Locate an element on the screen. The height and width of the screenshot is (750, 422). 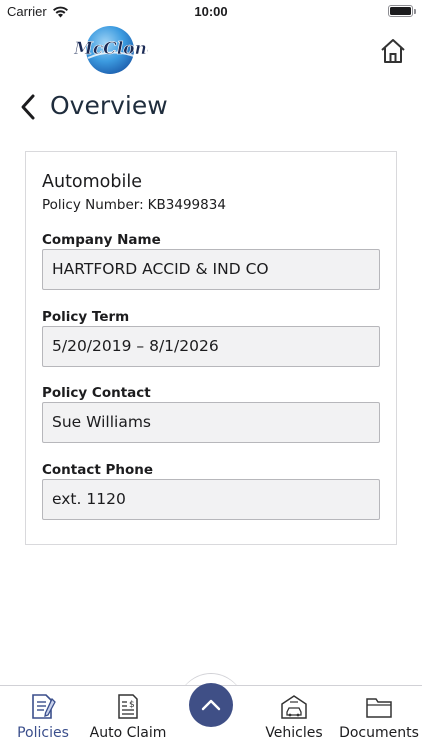
home-icon is located at coordinates (393, 51).